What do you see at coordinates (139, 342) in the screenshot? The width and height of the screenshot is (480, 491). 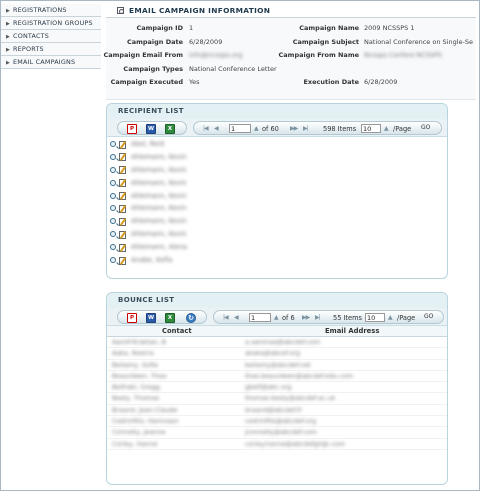 I see `contact-cell: Aarolf-Kraktan, B` at bounding box center [139, 342].